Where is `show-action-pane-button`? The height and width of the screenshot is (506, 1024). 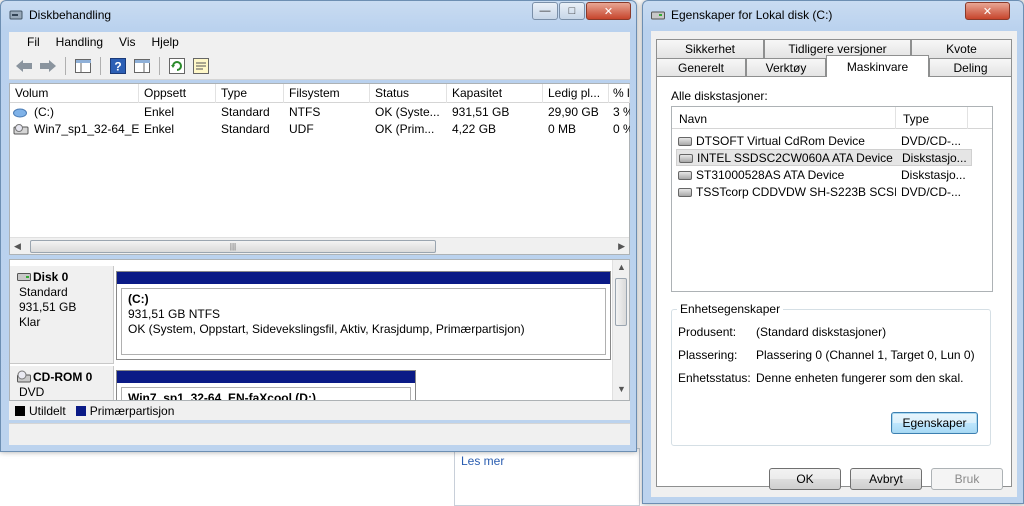
show-action-pane-button is located at coordinates (142, 66).